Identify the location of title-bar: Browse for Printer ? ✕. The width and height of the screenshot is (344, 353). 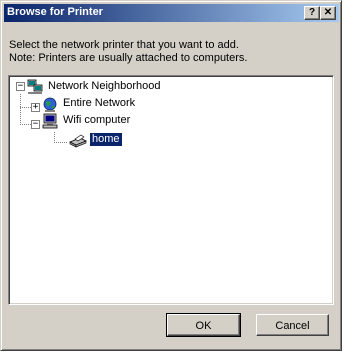
(171, 13).